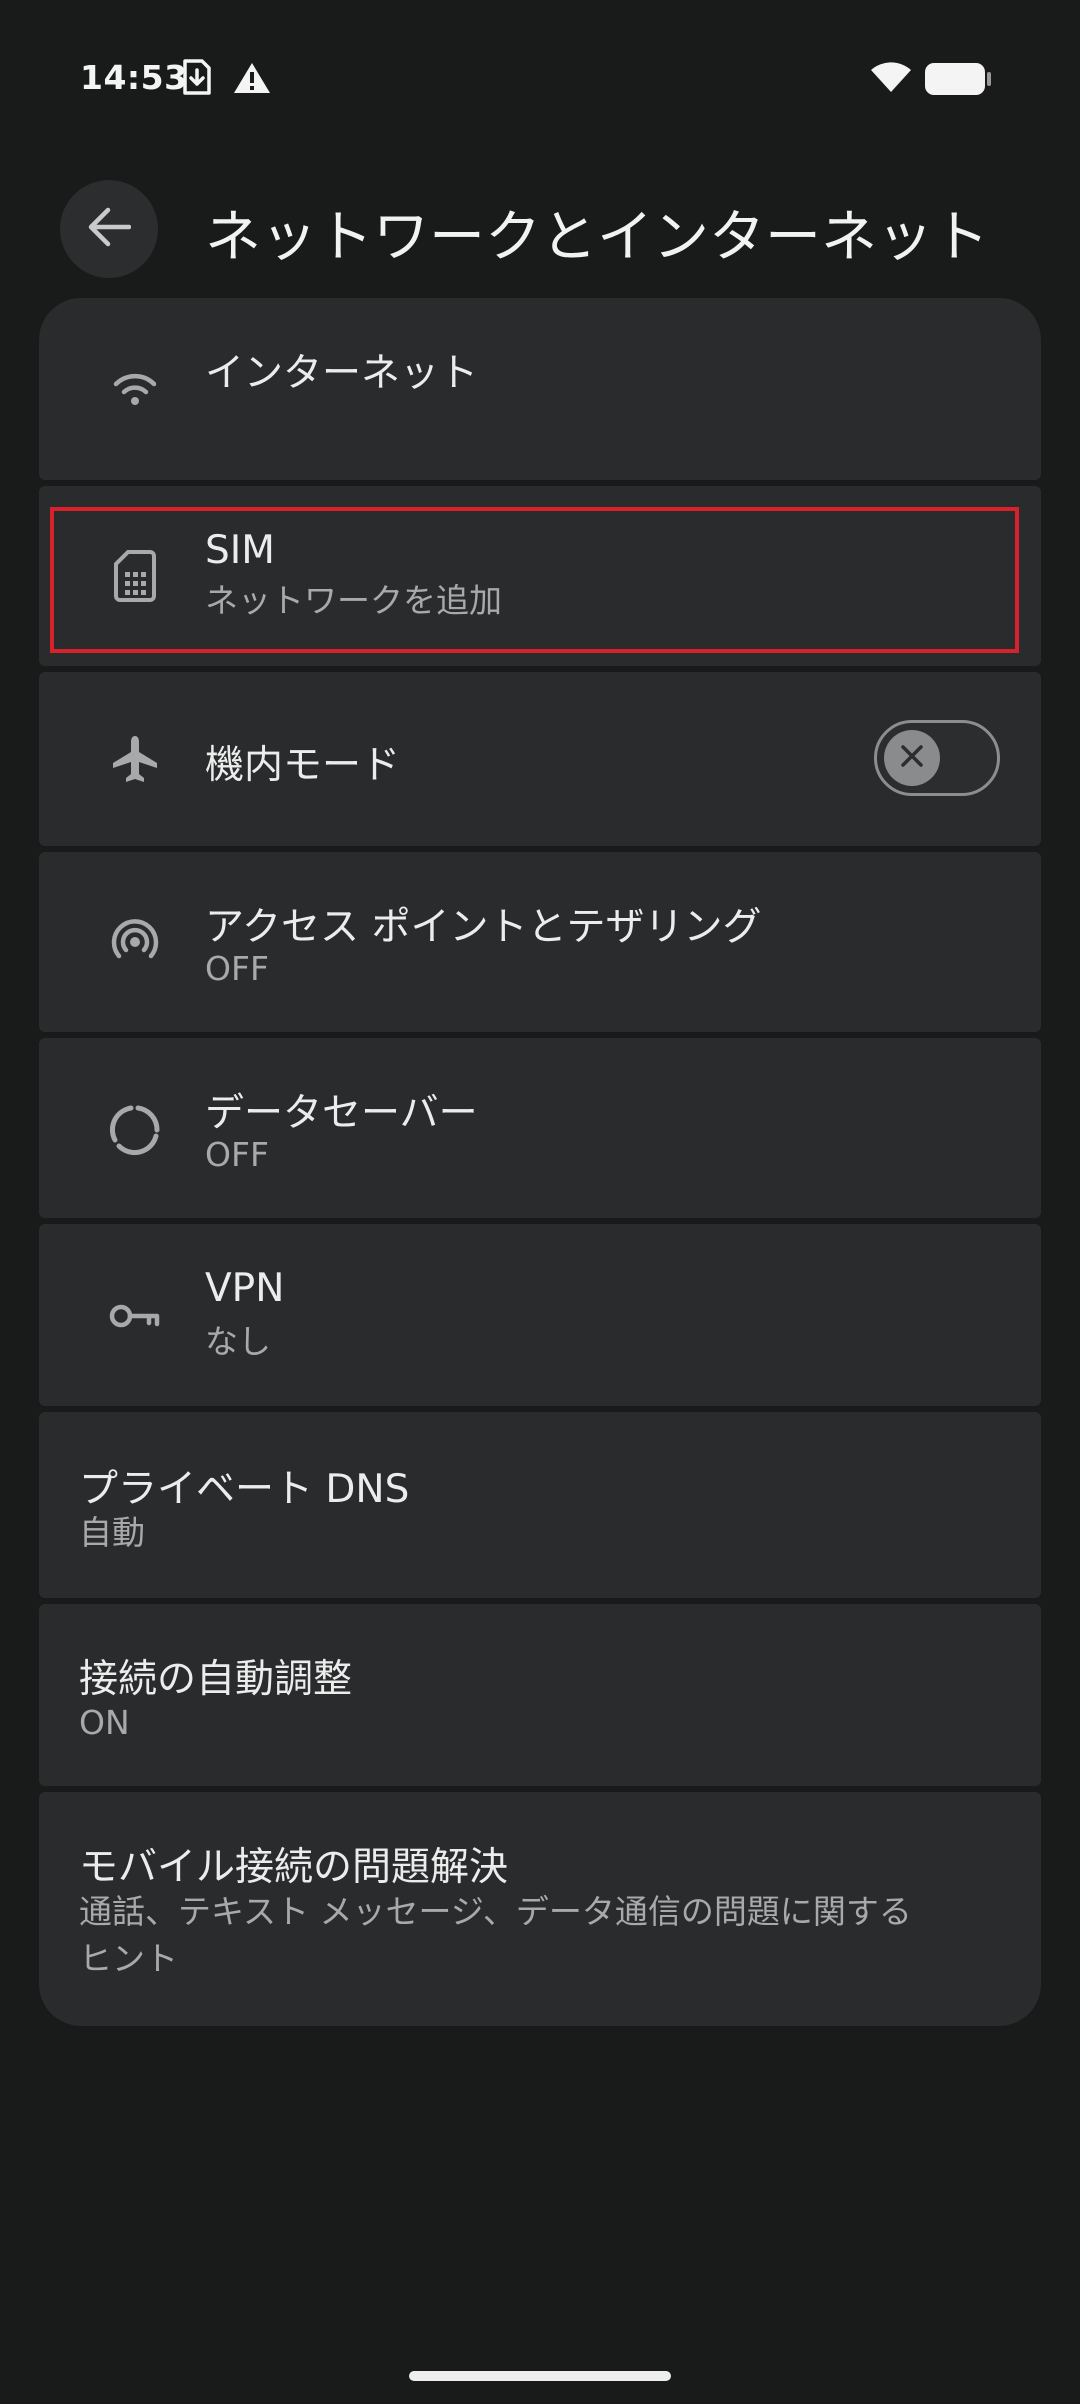 The image size is (1080, 2404). What do you see at coordinates (135, 1130) in the screenshot?
I see `data-saver-icon` at bounding box center [135, 1130].